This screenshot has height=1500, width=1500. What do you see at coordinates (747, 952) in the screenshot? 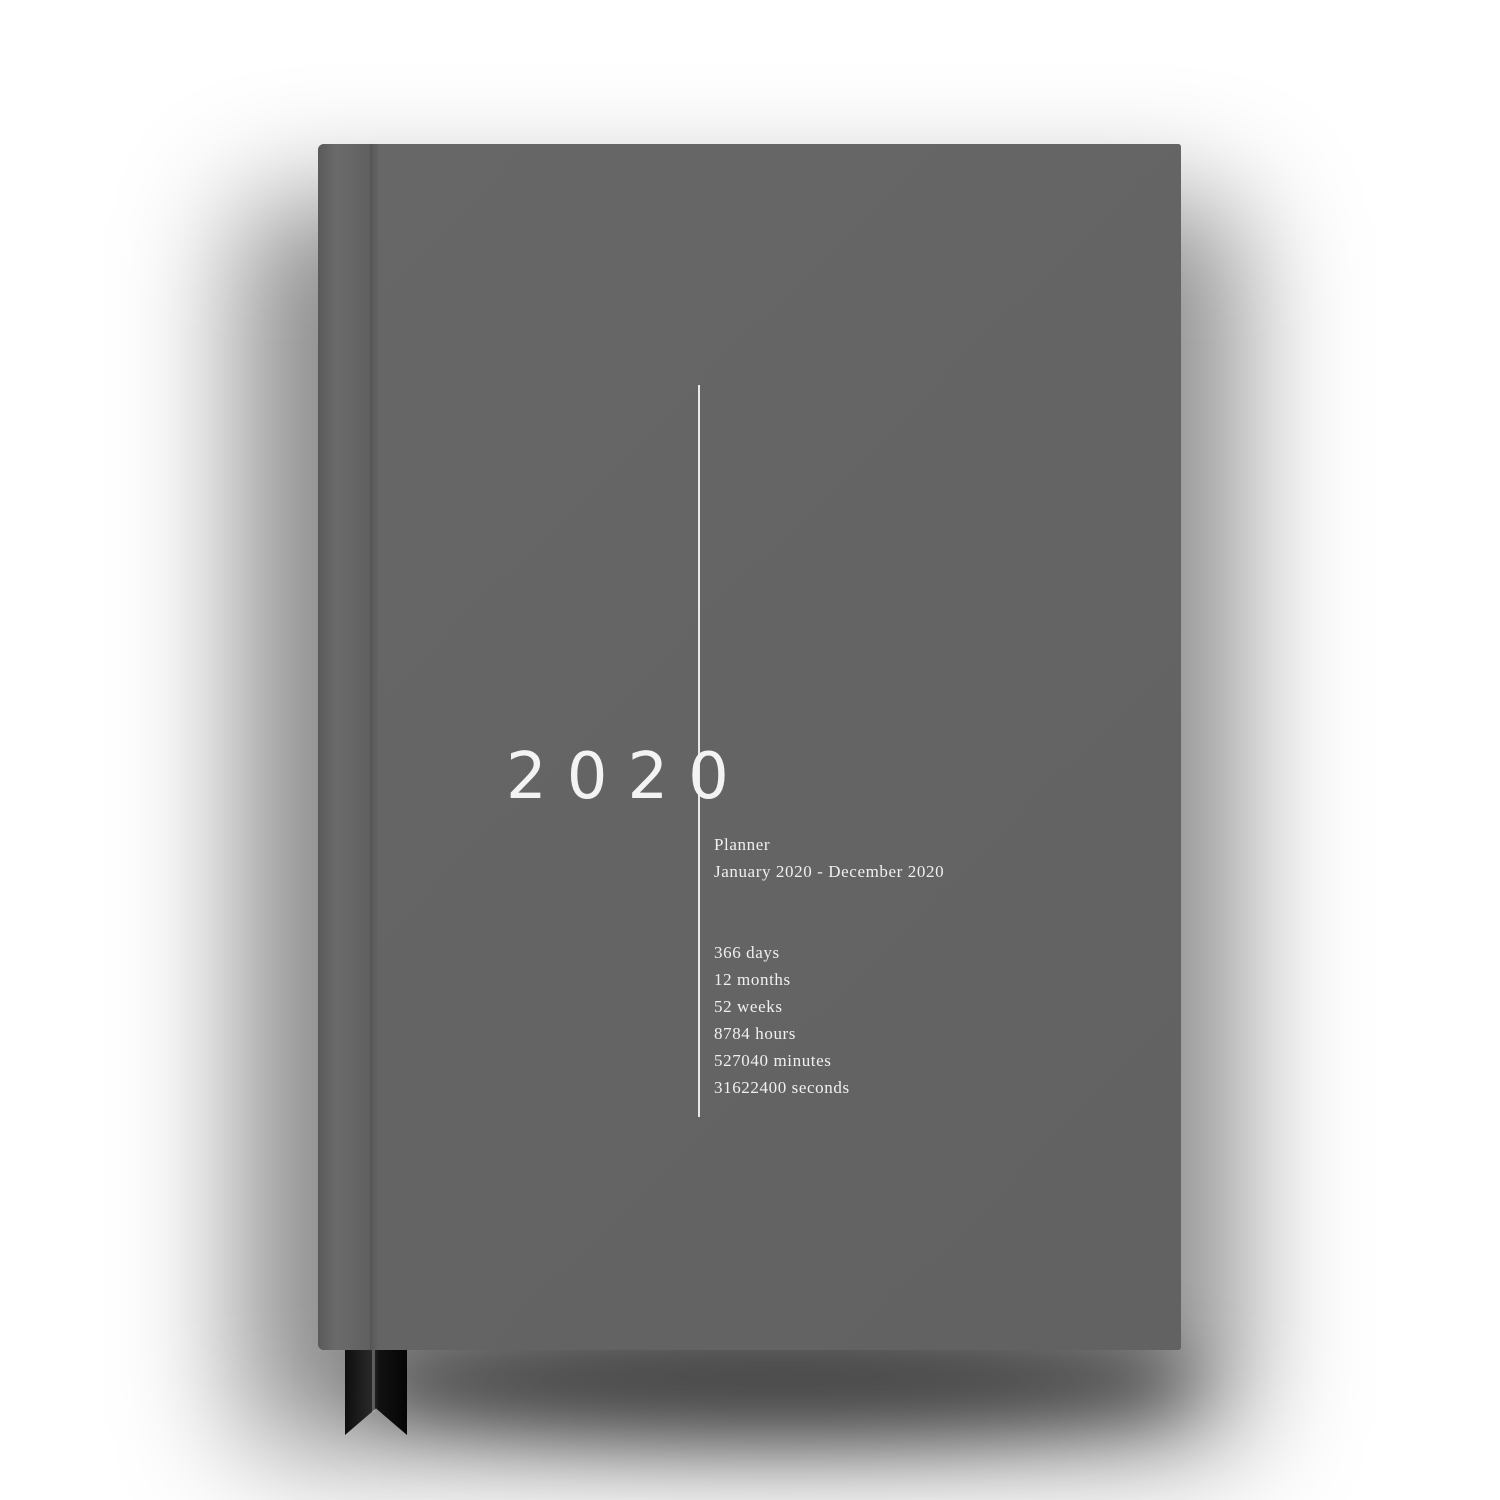
I see `stat-days: 366 days` at bounding box center [747, 952].